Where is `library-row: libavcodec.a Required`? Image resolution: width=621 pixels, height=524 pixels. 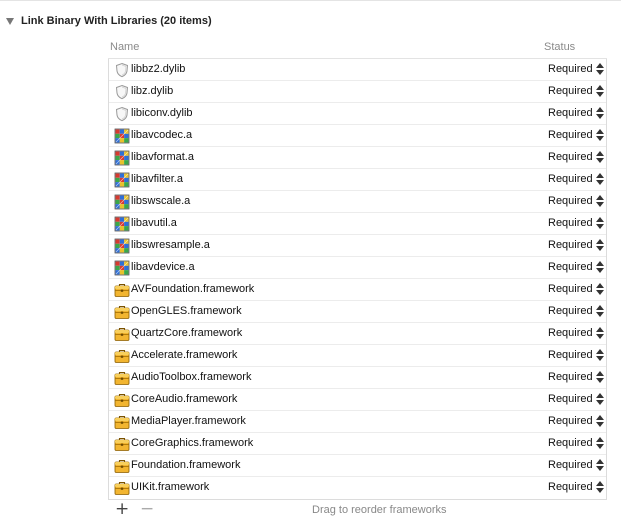
library-row: libavcodec.a Required is located at coordinates (357, 136).